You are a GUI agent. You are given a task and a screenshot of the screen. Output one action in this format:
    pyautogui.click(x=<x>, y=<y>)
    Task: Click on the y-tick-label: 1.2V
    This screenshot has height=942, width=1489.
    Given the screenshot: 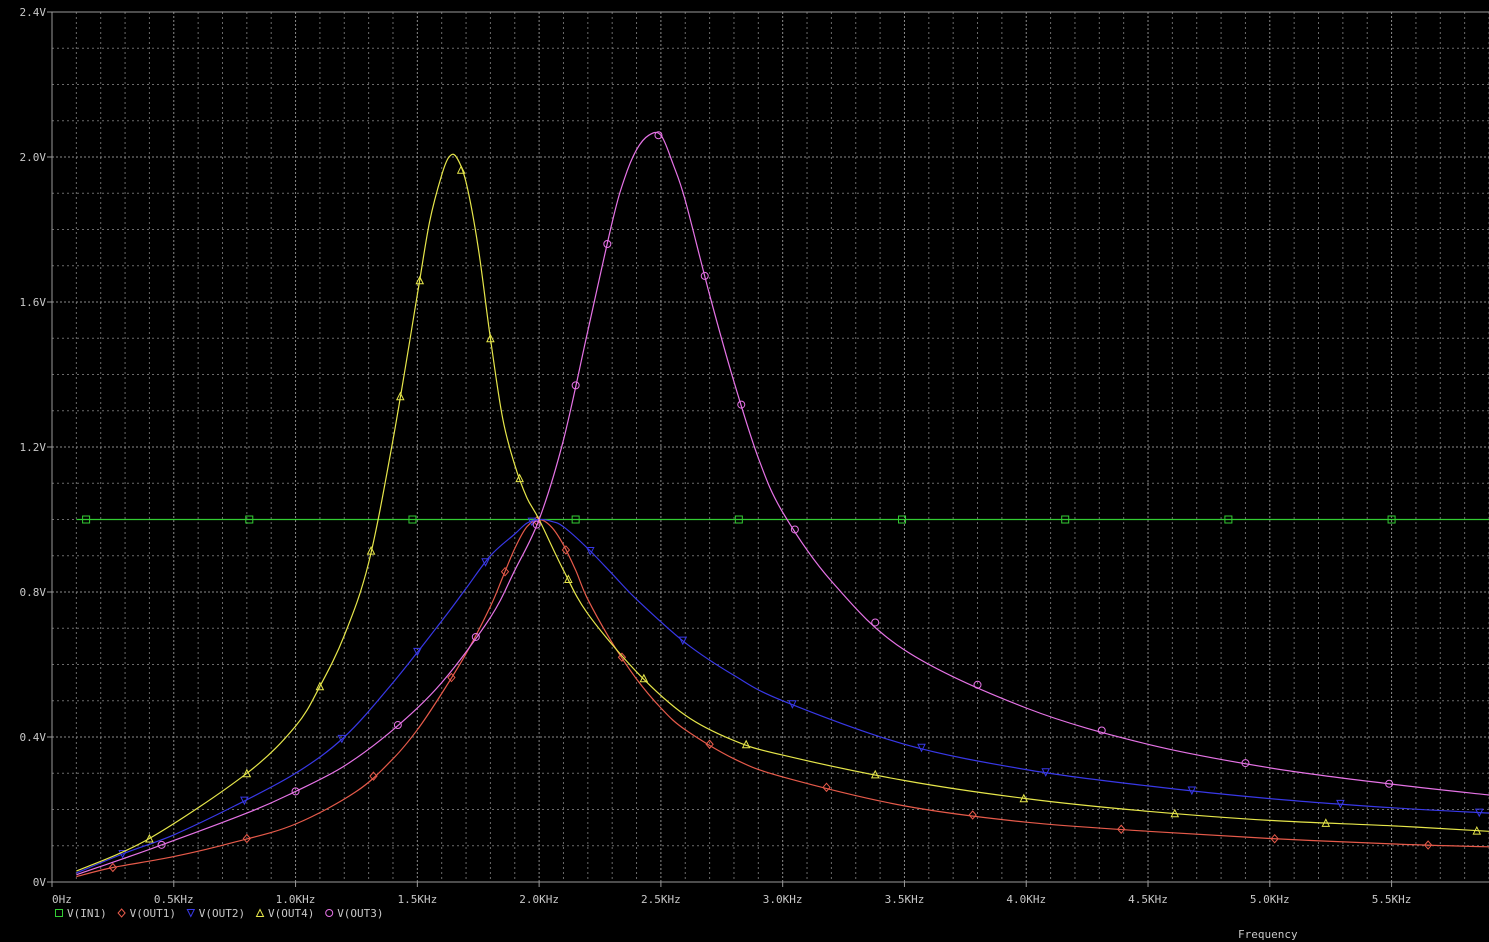 What is the action you would take?
    pyautogui.click(x=33, y=447)
    